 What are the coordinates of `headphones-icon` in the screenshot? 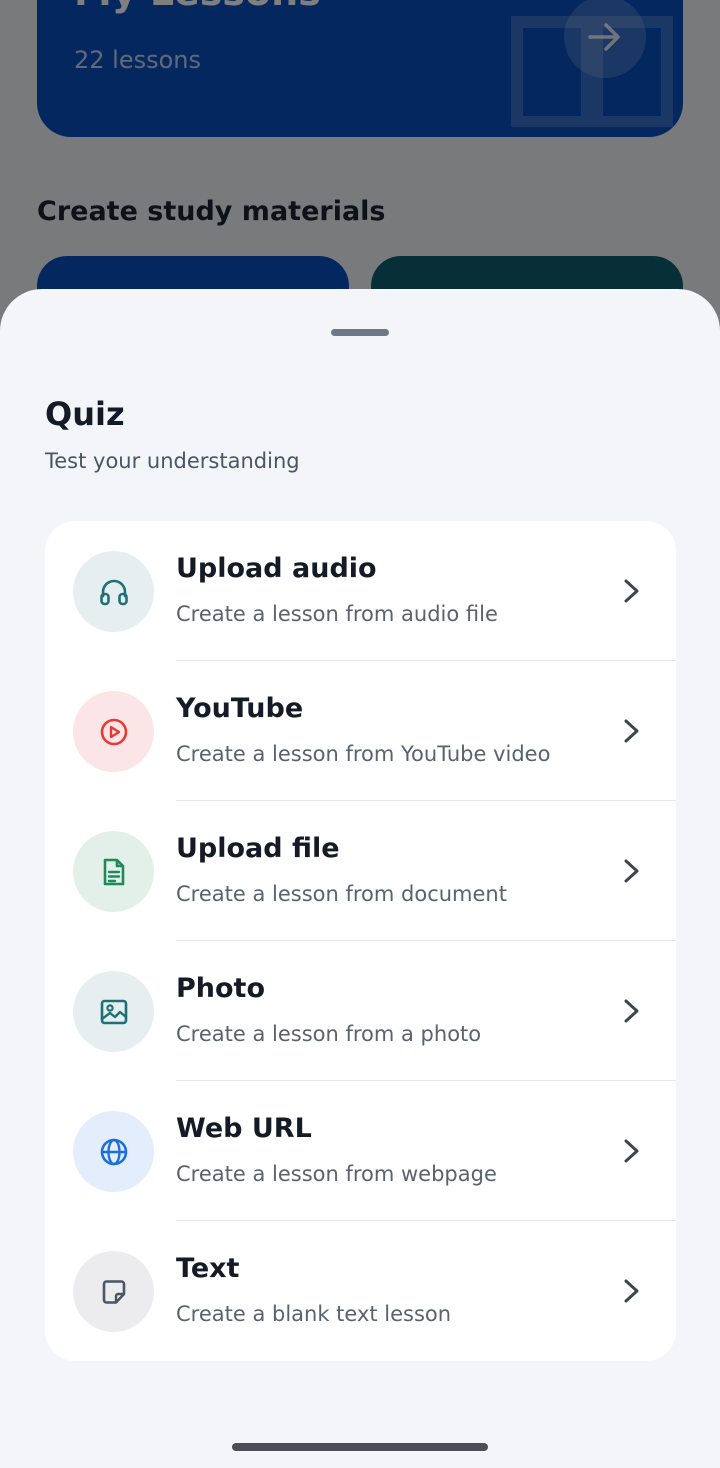 It's located at (113, 592).